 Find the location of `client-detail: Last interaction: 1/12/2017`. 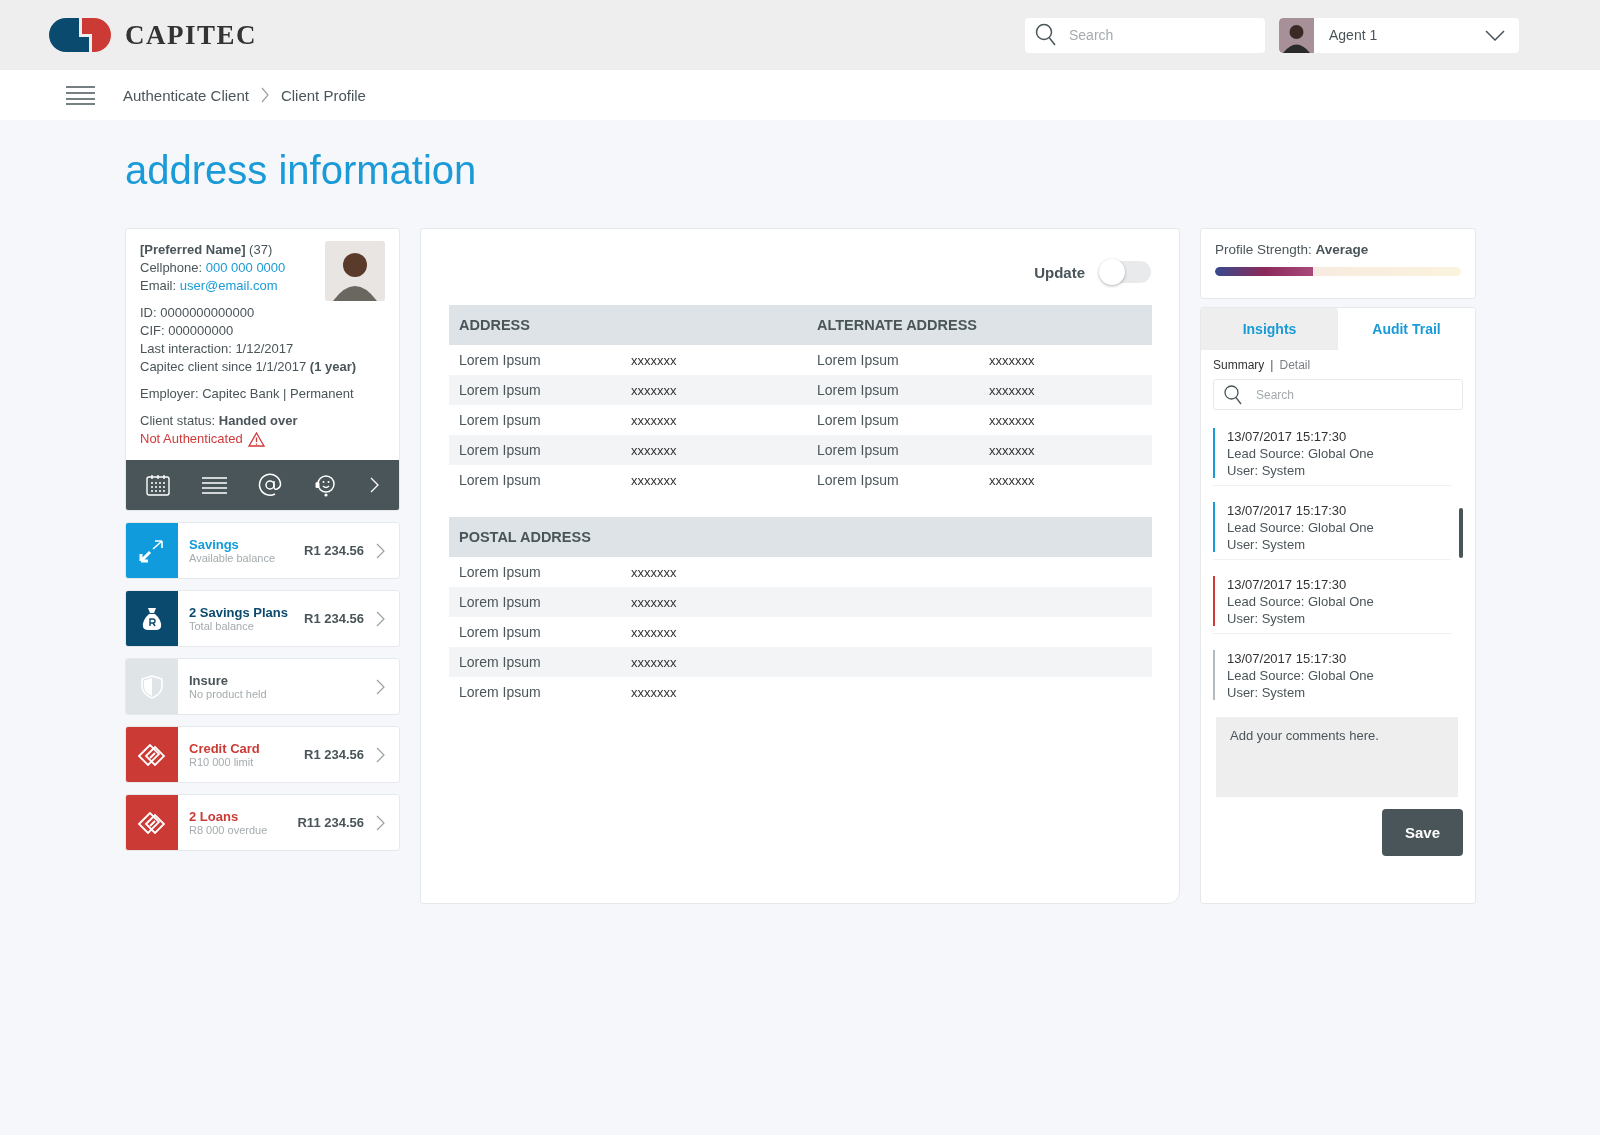

client-detail: Last interaction: 1/12/2017 is located at coordinates (217, 348).